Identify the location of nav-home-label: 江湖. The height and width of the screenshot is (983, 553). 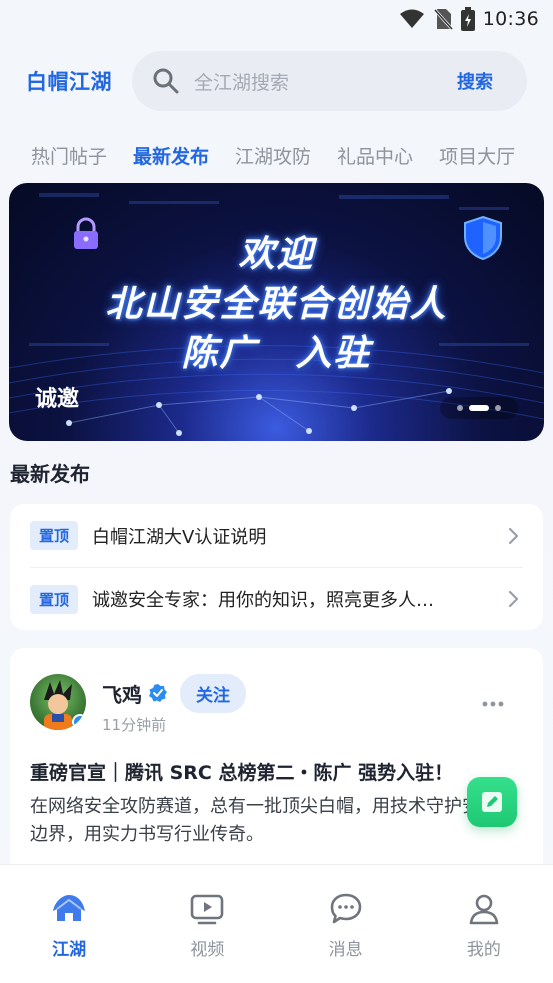
(69, 950).